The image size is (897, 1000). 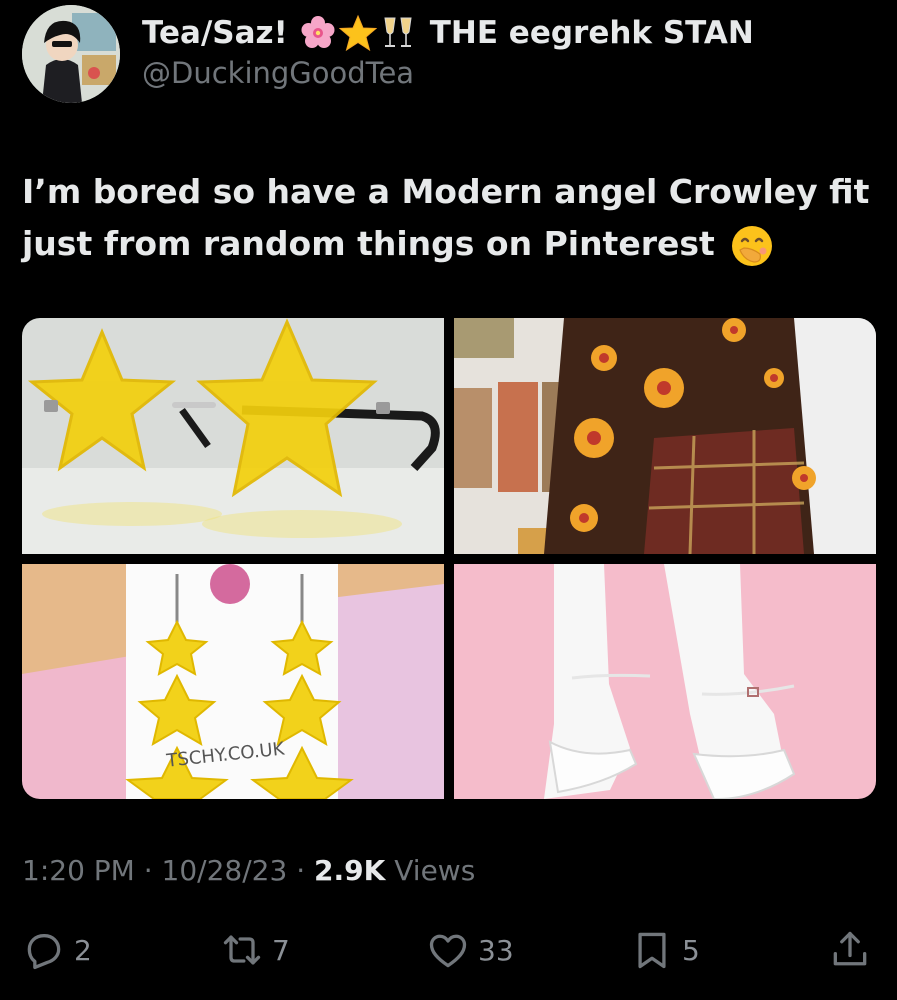 I want to click on action-bar: 2 7 33 5, so click(x=449, y=950).